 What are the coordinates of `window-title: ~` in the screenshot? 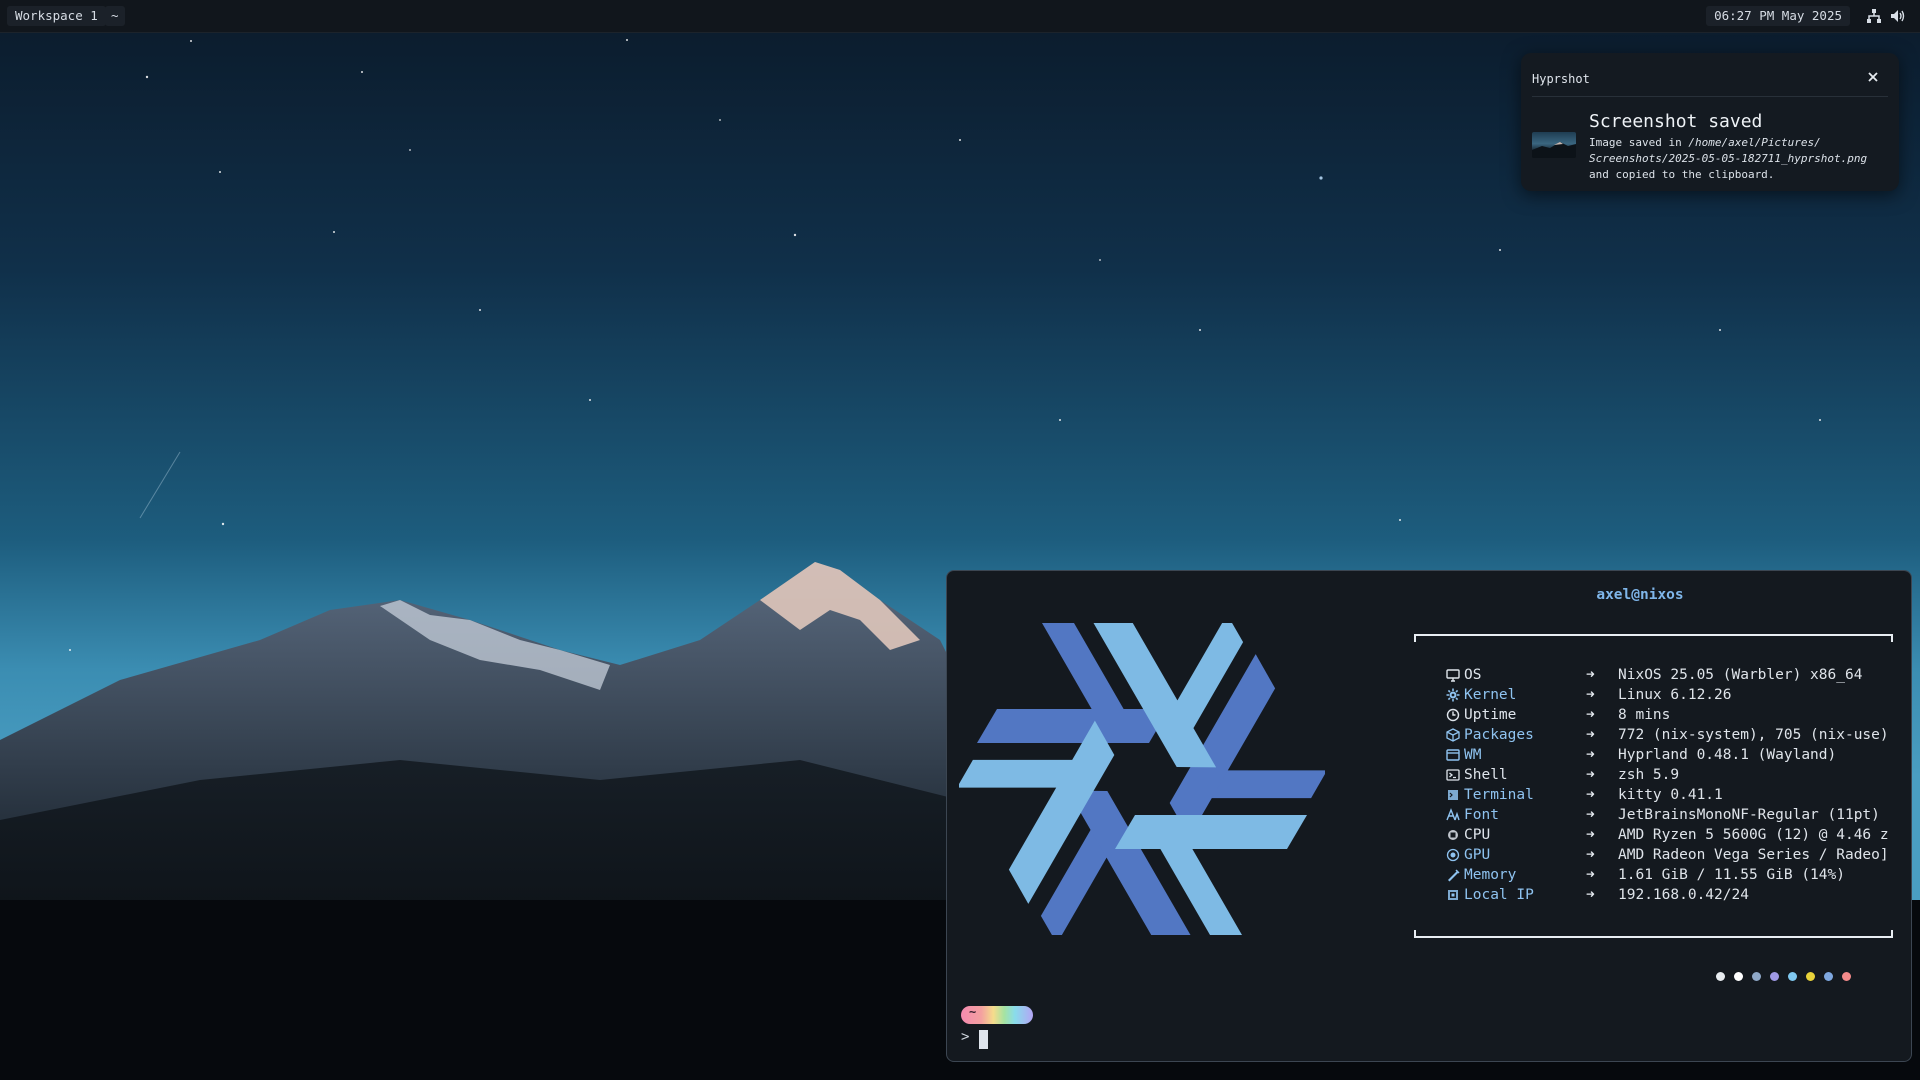 It's located at (115, 16).